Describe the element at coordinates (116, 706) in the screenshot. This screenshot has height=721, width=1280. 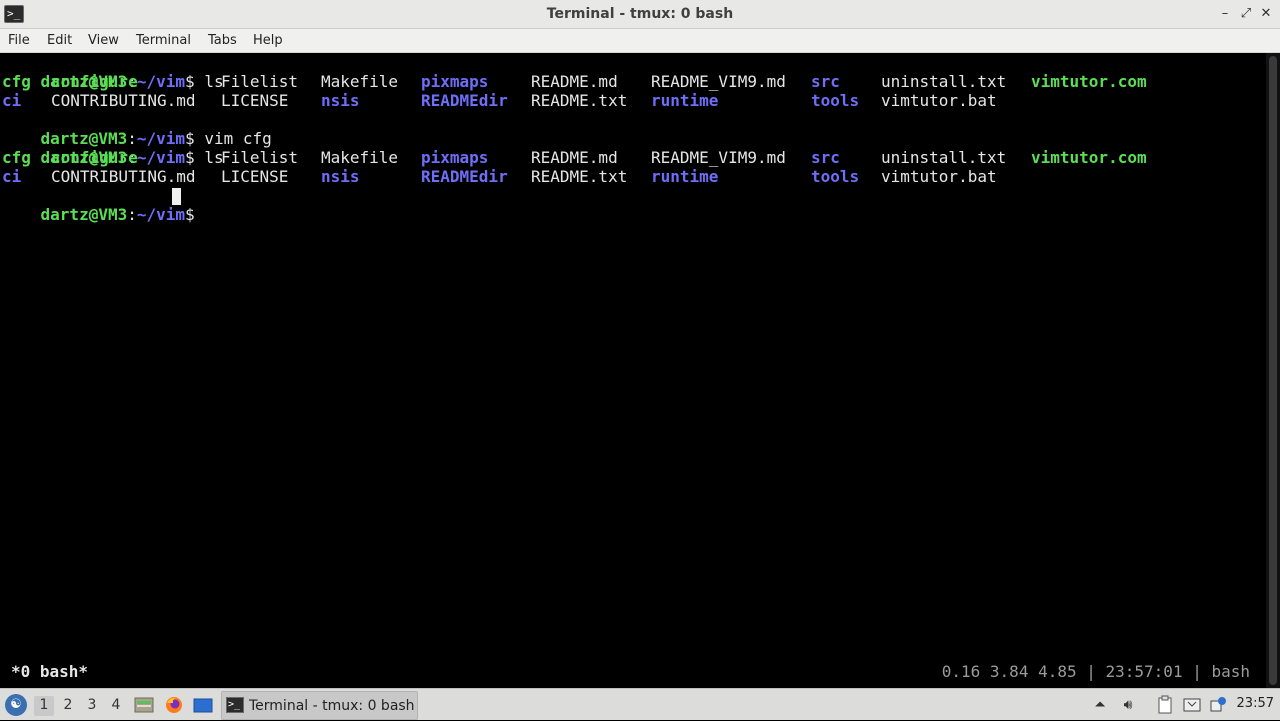
I see `workspace-4: 4` at that location.